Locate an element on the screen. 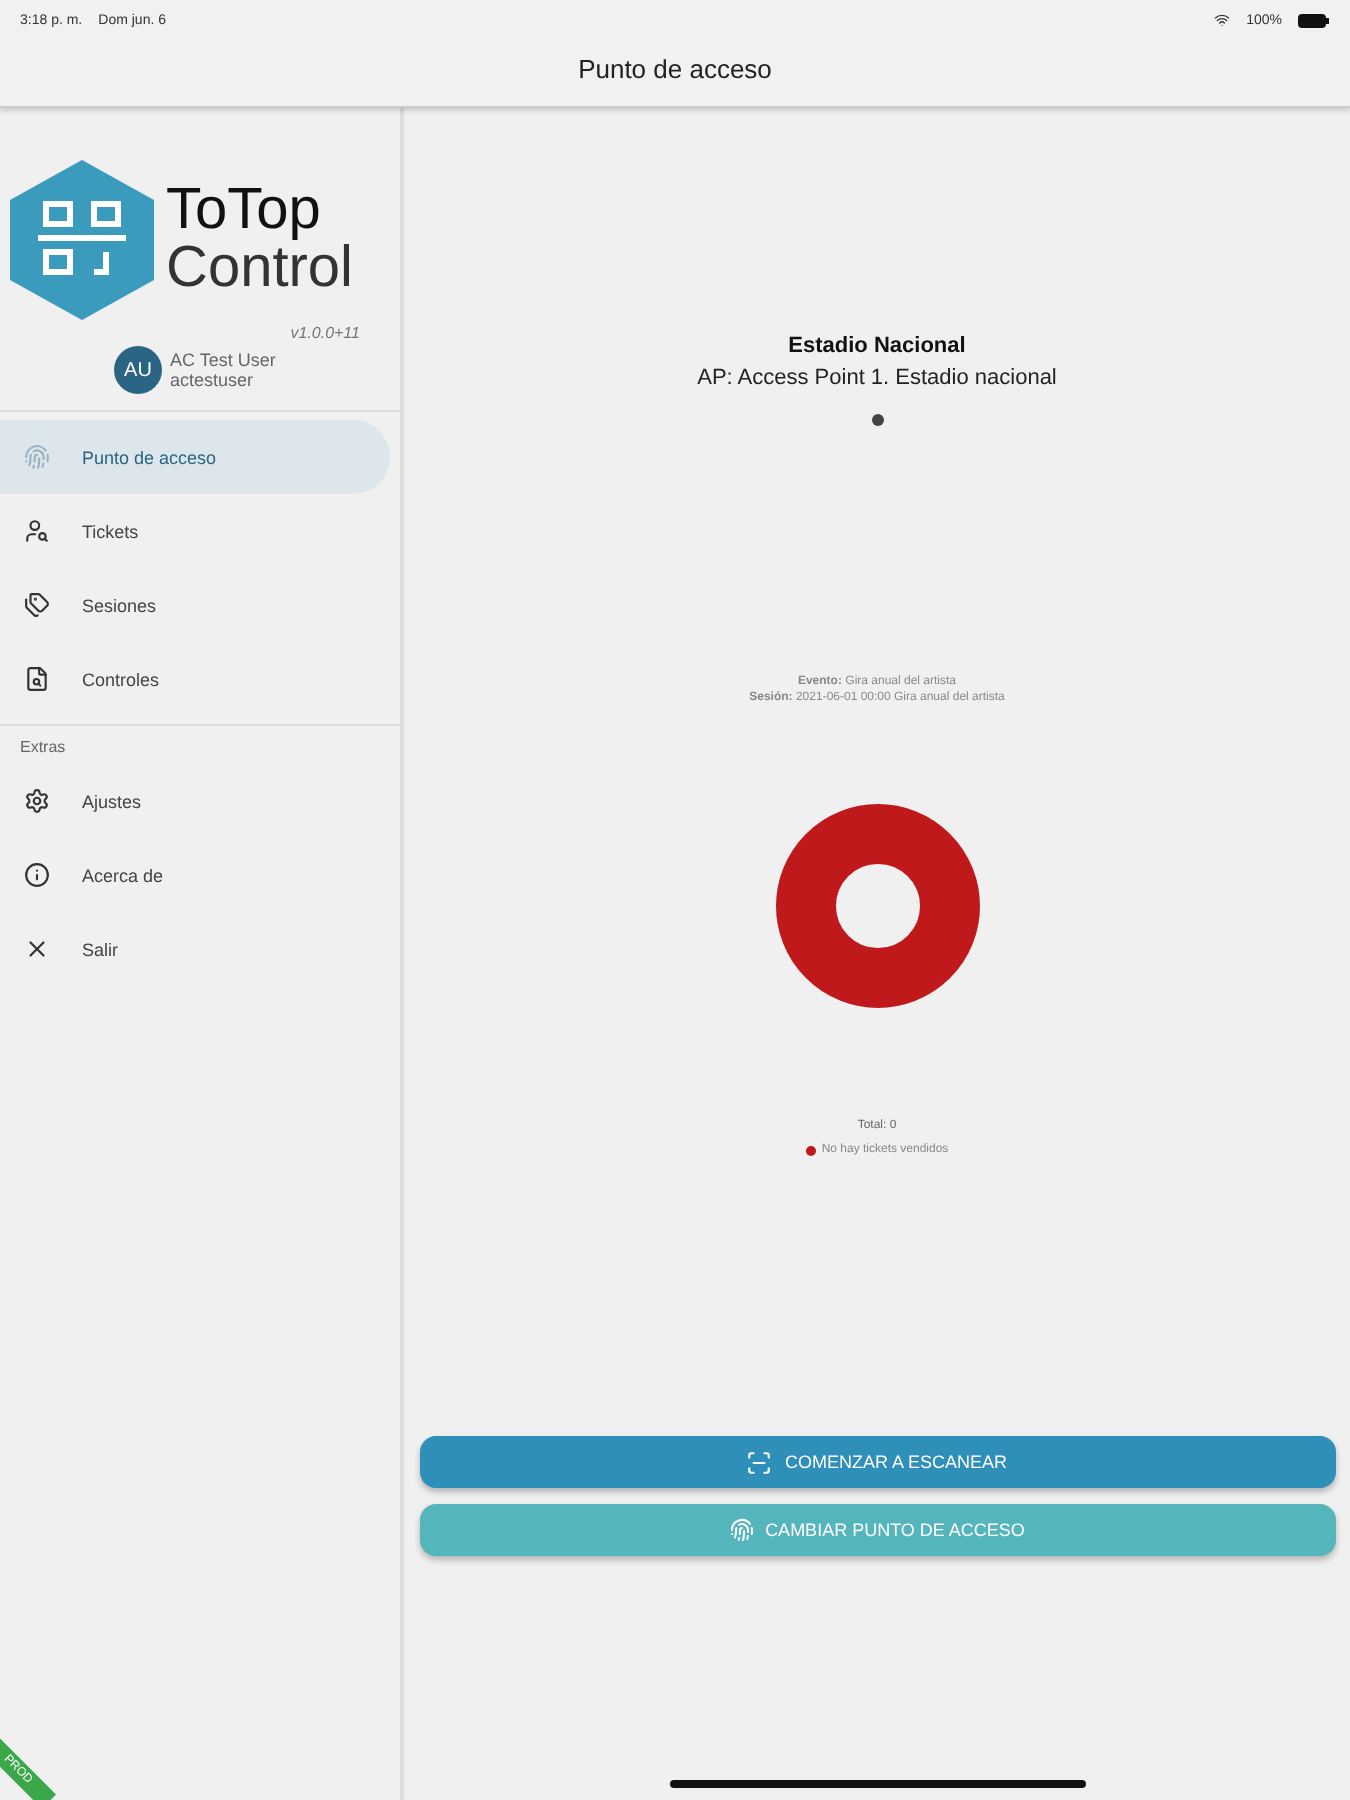  sidebar-item: Tickets is located at coordinates (195, 531).